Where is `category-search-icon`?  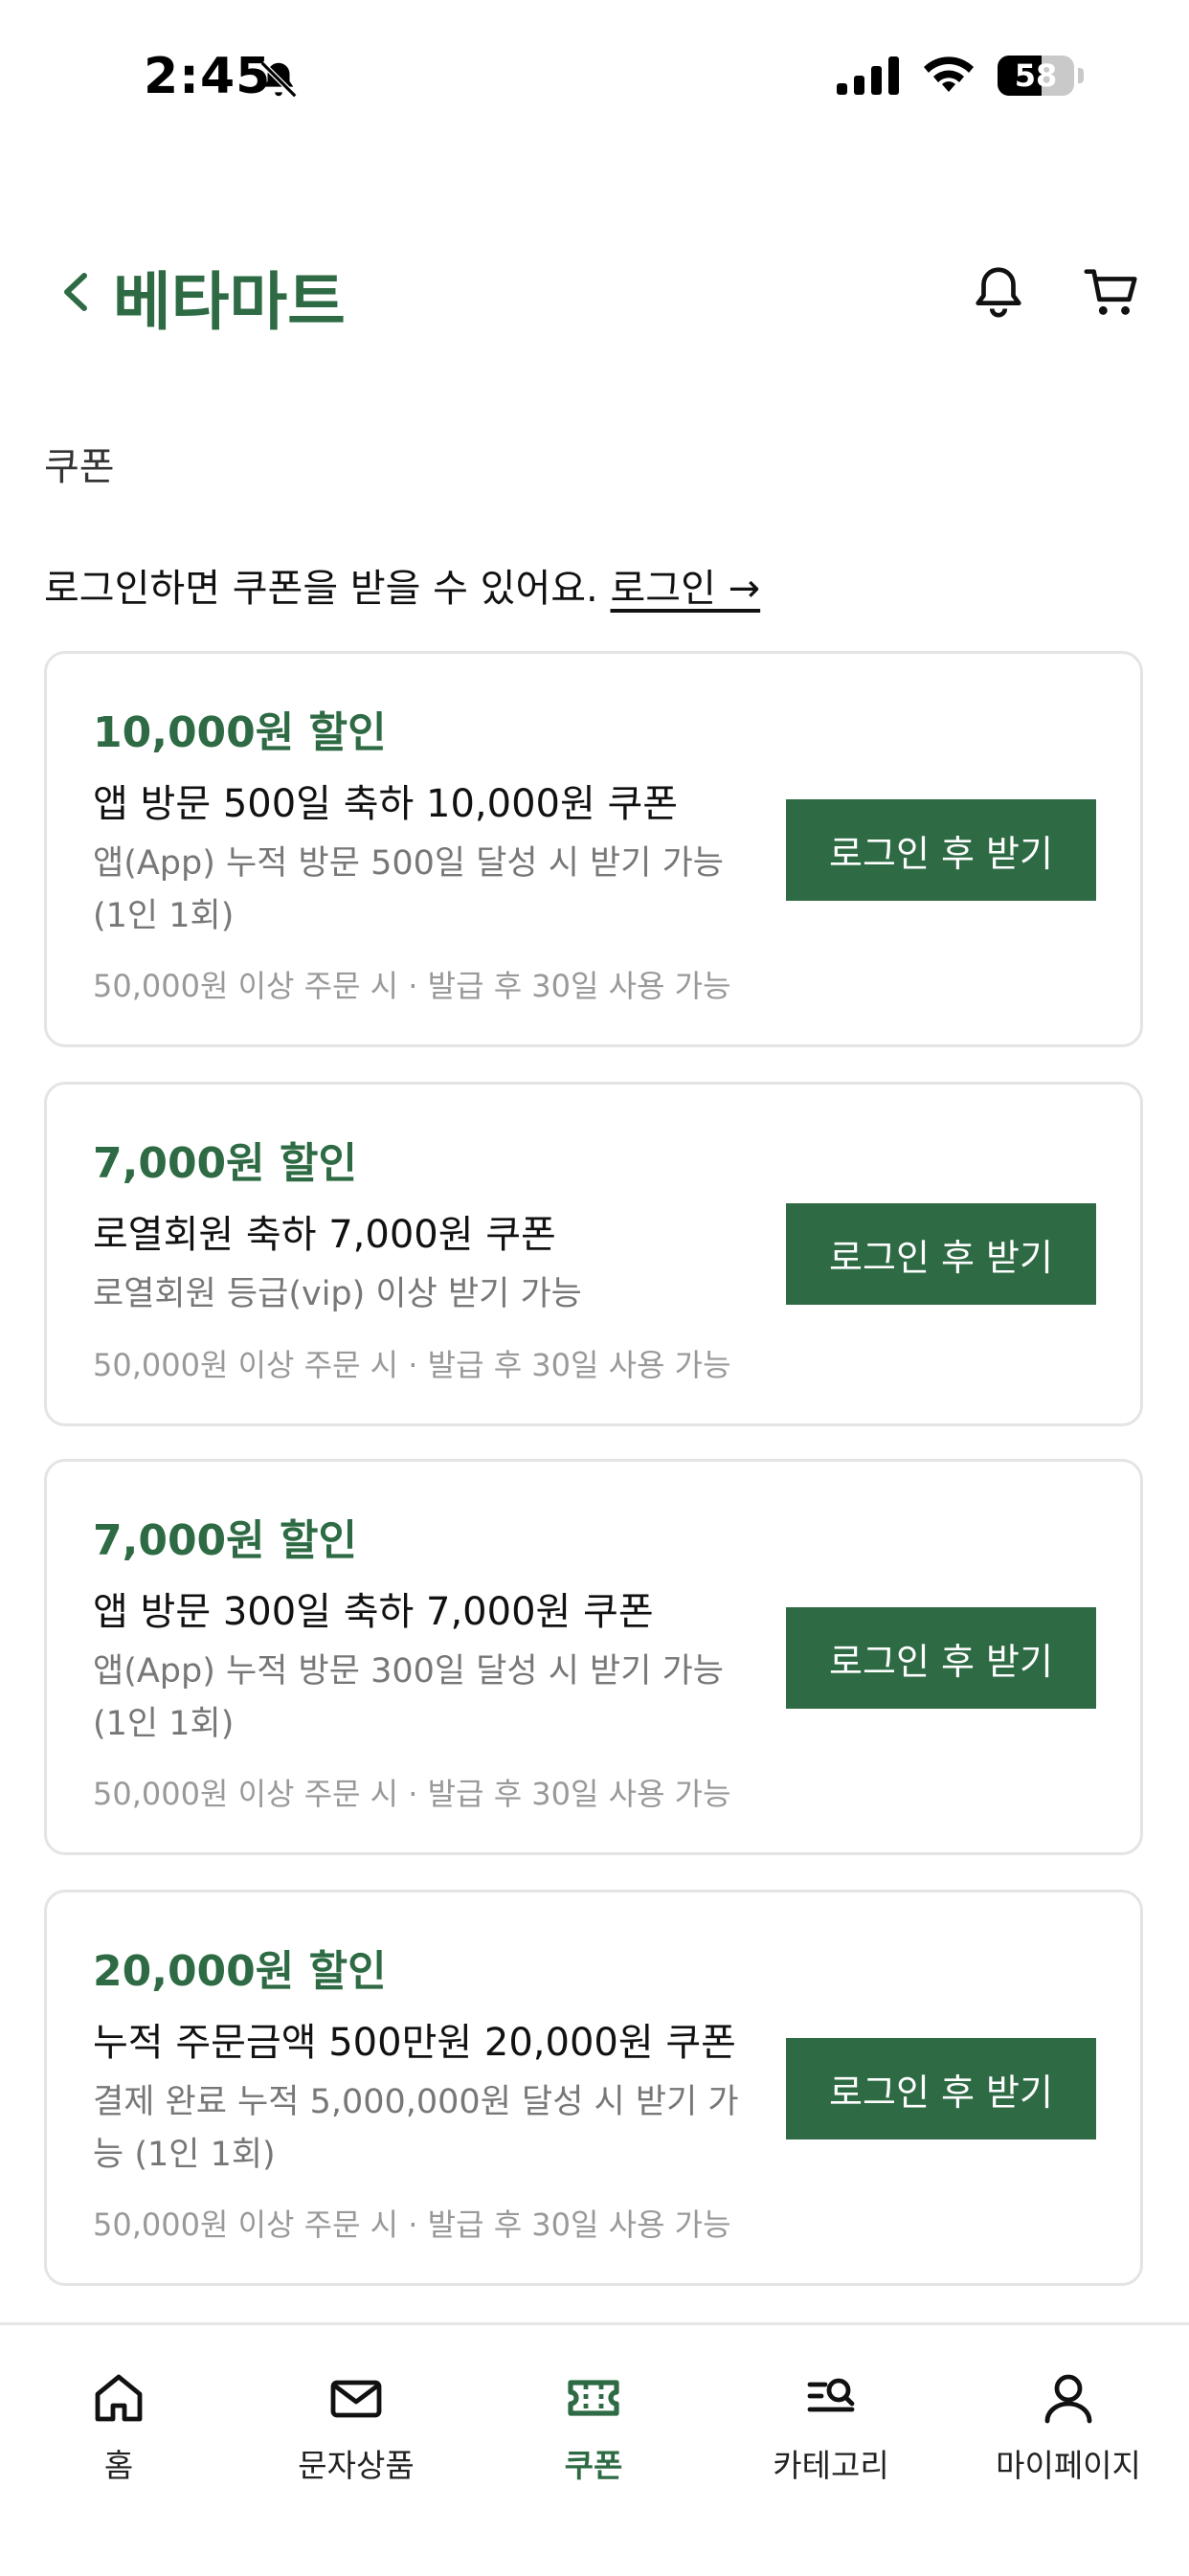 category-search-icon is located at coordinates (831, 2395).